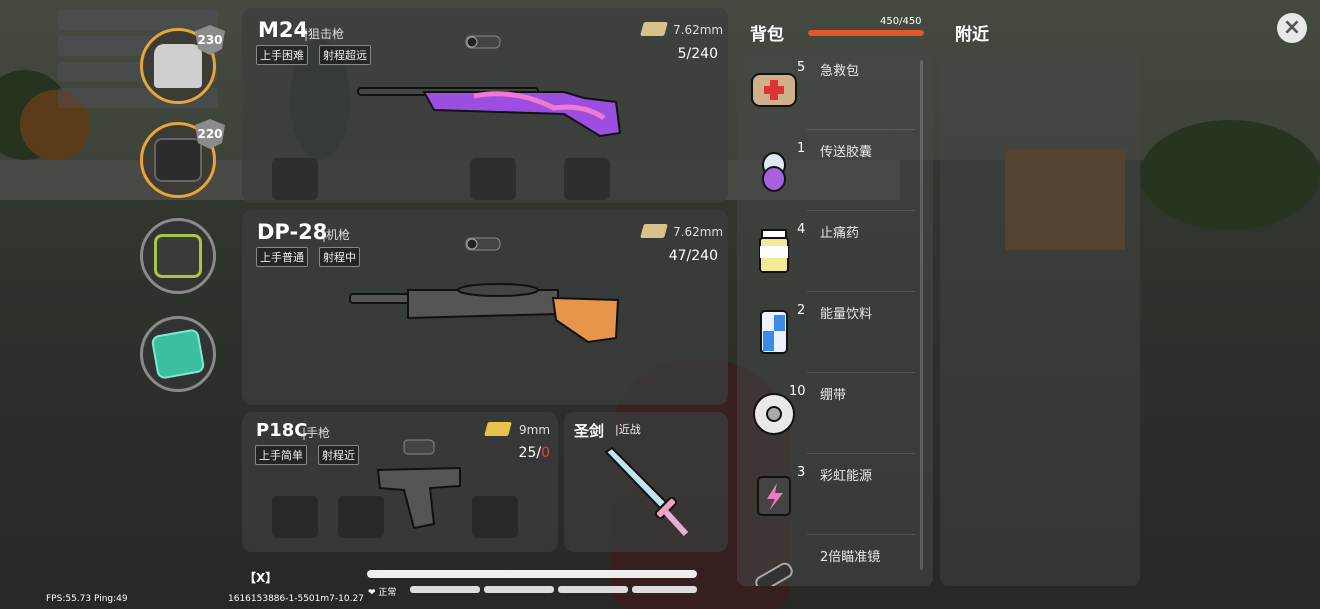  Describe the element at coordinates (693, 256) in the screenshot. I see `ammo-count: 47/240` at that location.